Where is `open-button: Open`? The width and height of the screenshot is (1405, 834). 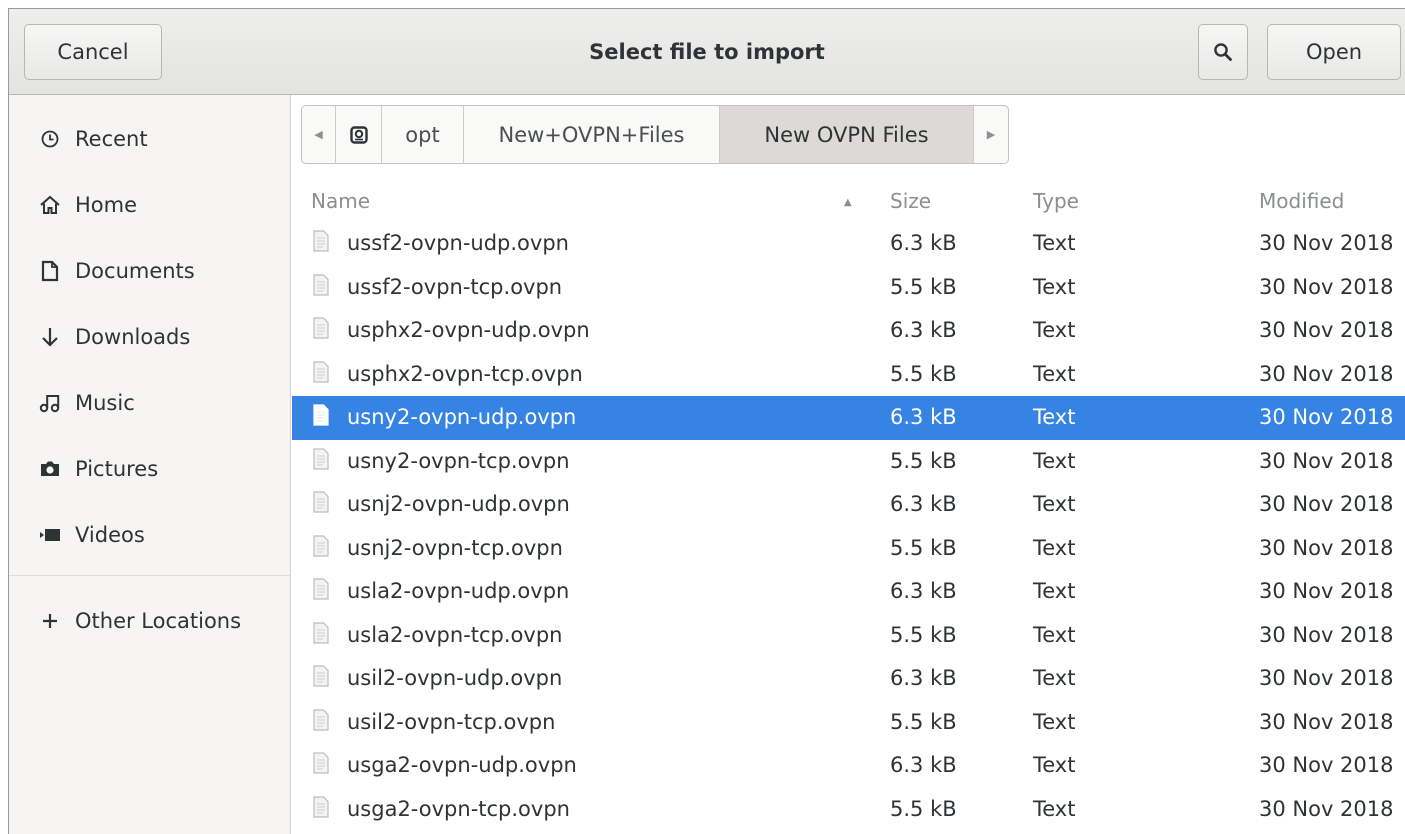
open-button: Open is located at coordinates (1334, 52).